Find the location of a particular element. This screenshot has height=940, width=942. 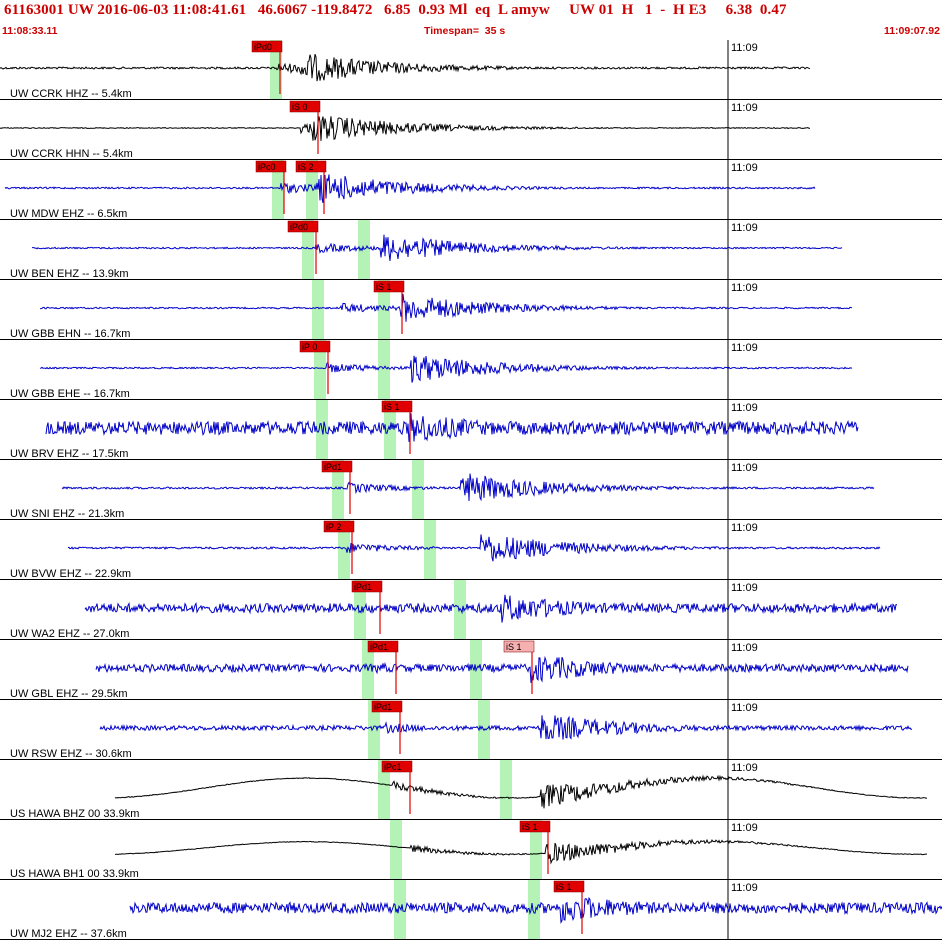

start-time-label: 11:08:33.11 is located at coordinates (30, 31).